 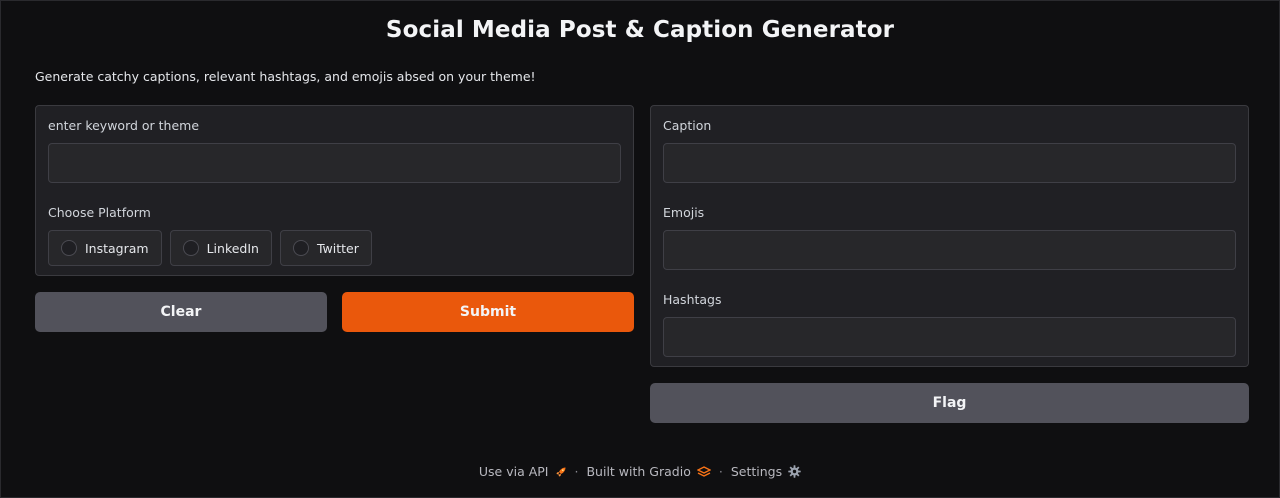 What do you see at coordinates (99, 212) in the screenshot?
I see `platform-label: Choose Platform` at bounding box center [99, 212].